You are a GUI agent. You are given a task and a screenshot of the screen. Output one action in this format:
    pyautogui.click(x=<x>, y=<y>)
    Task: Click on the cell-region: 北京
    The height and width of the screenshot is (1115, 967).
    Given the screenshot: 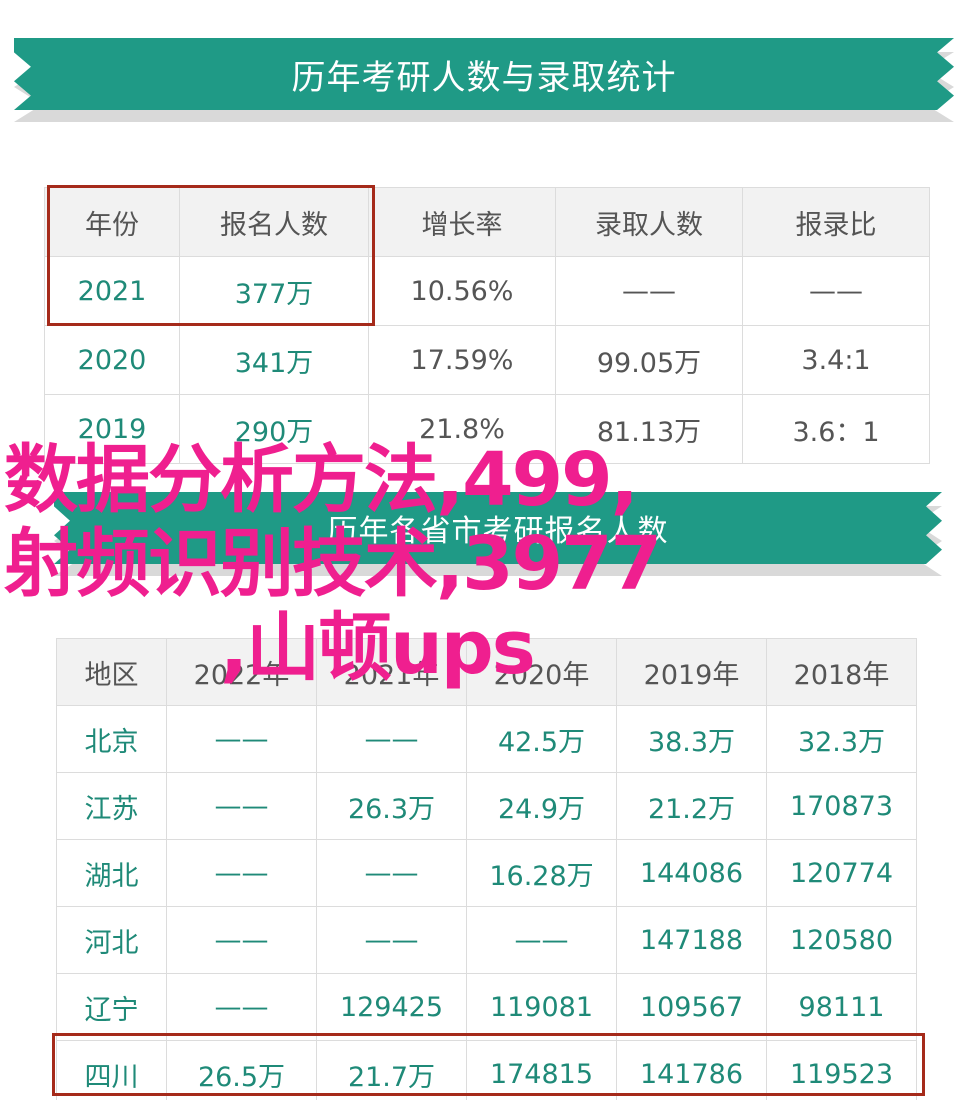 What is the action you would take?
    pyautogui.click(x=111, y=739)
    